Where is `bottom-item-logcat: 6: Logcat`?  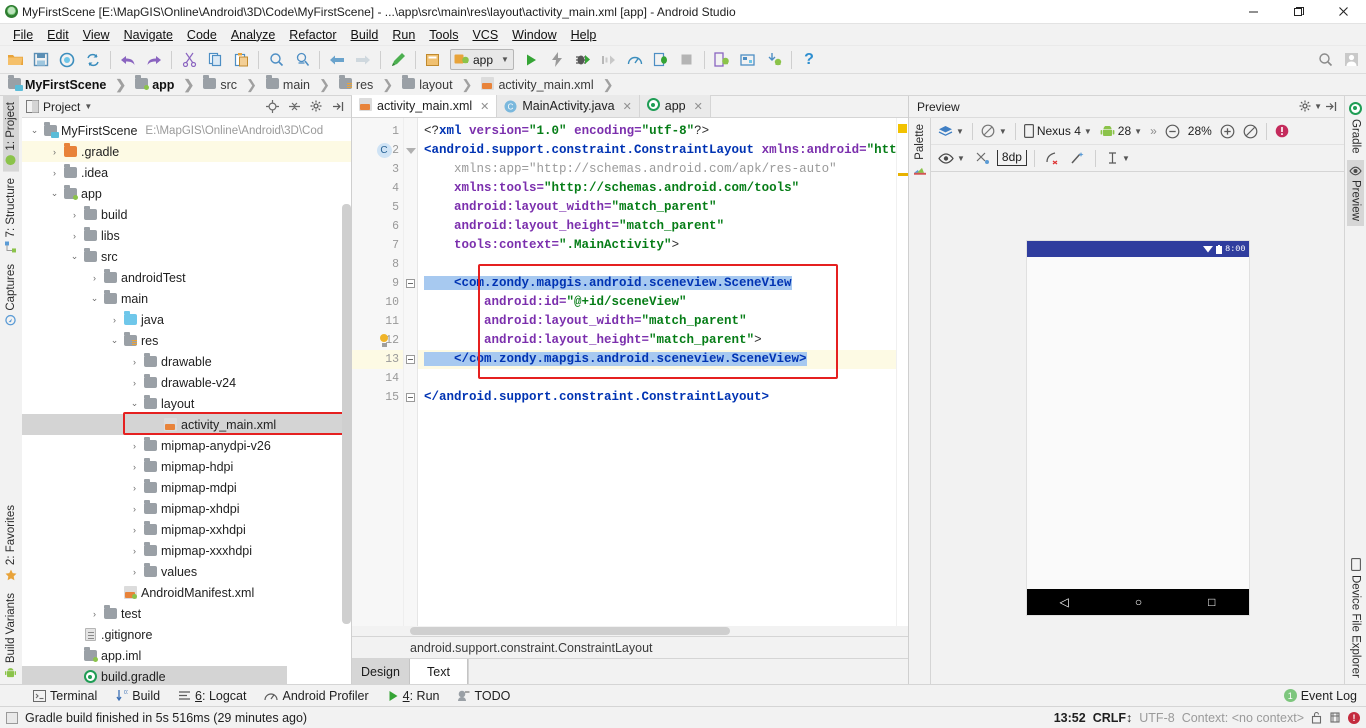
bottom-item-logcat: 6: Logcat is located at coordinates (212, 696).